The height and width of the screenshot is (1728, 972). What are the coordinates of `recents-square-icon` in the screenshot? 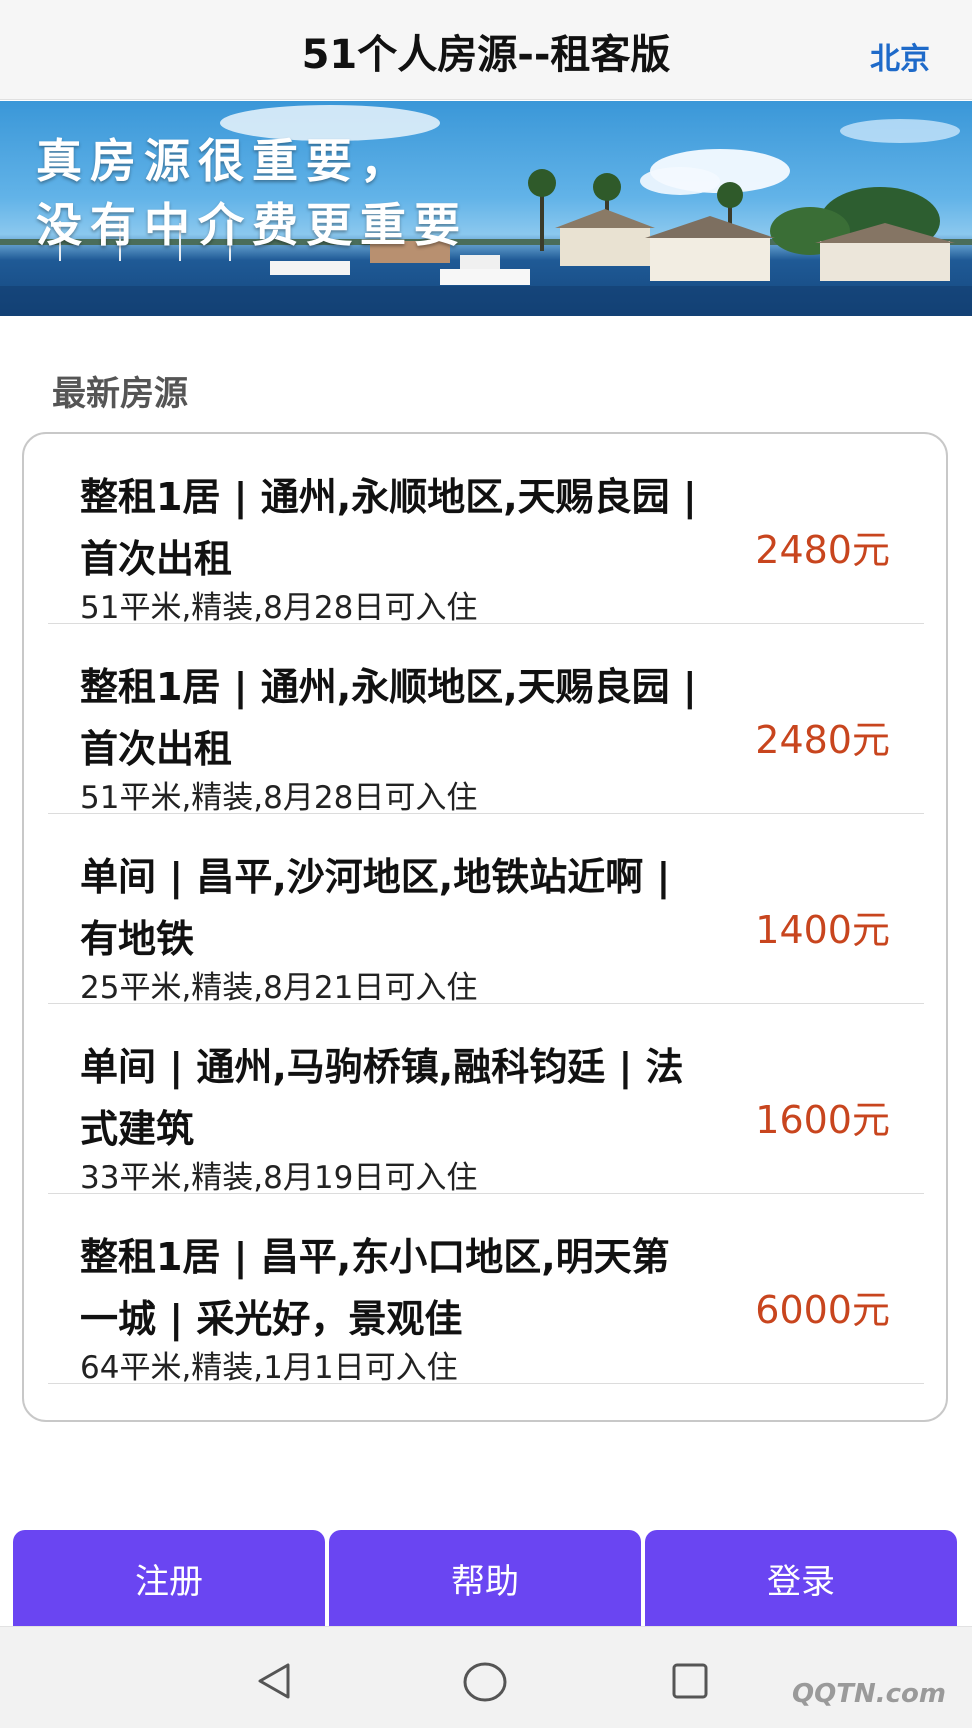 It's located at (690, 1681).